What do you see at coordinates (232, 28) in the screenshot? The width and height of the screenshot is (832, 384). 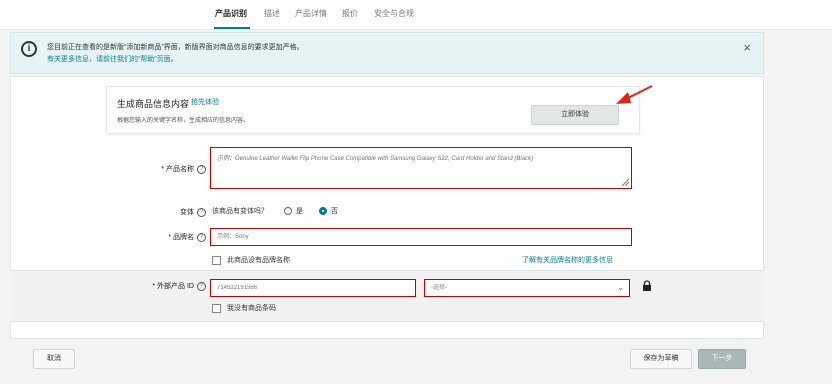 I see `active-tab-indicator` at bounding box center [232, 28].